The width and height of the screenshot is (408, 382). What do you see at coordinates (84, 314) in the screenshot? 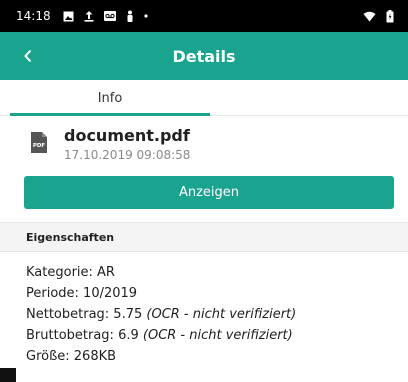
I see `nettobetrag-value: Nettobetrag: 5.75` at bounding box center [84, 314].